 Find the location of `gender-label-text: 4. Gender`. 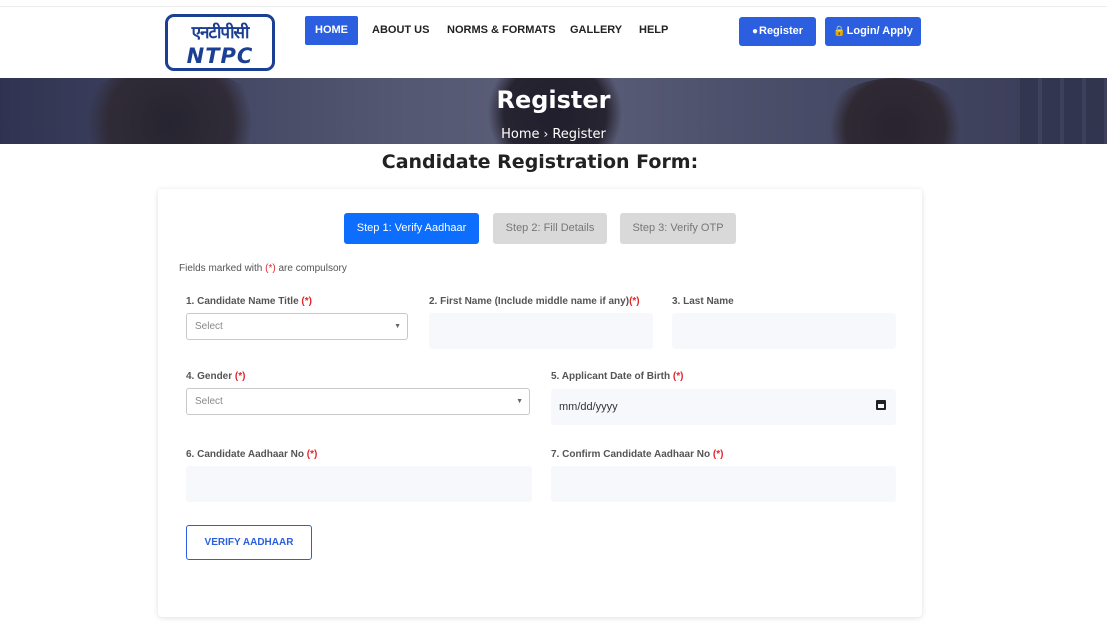

gender-label-text: 4. Gender is located at coordinates (210, 376).